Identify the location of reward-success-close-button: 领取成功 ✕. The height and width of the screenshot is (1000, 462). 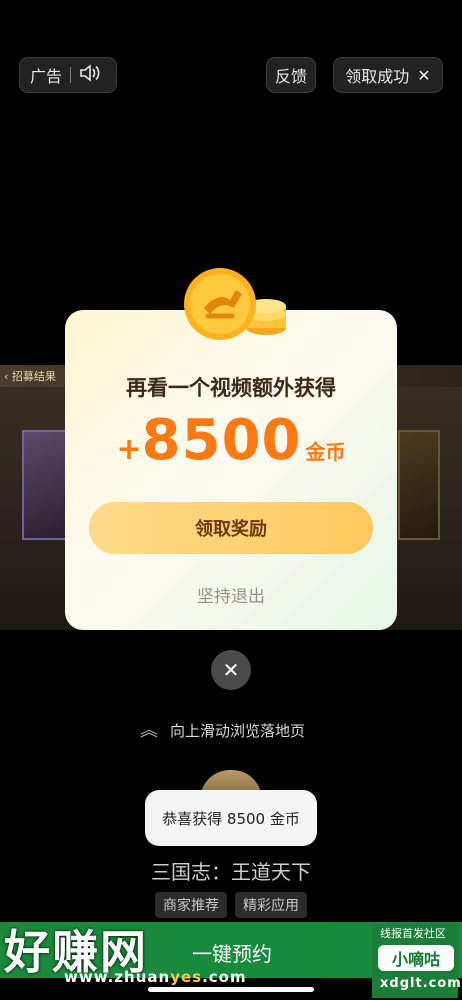
(388, 75).